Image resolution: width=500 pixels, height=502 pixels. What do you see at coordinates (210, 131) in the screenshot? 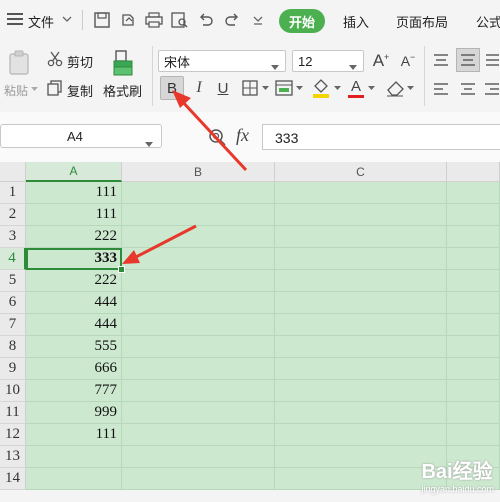
I see `arrow-to-bold-button` at bounding box center [210, 131].